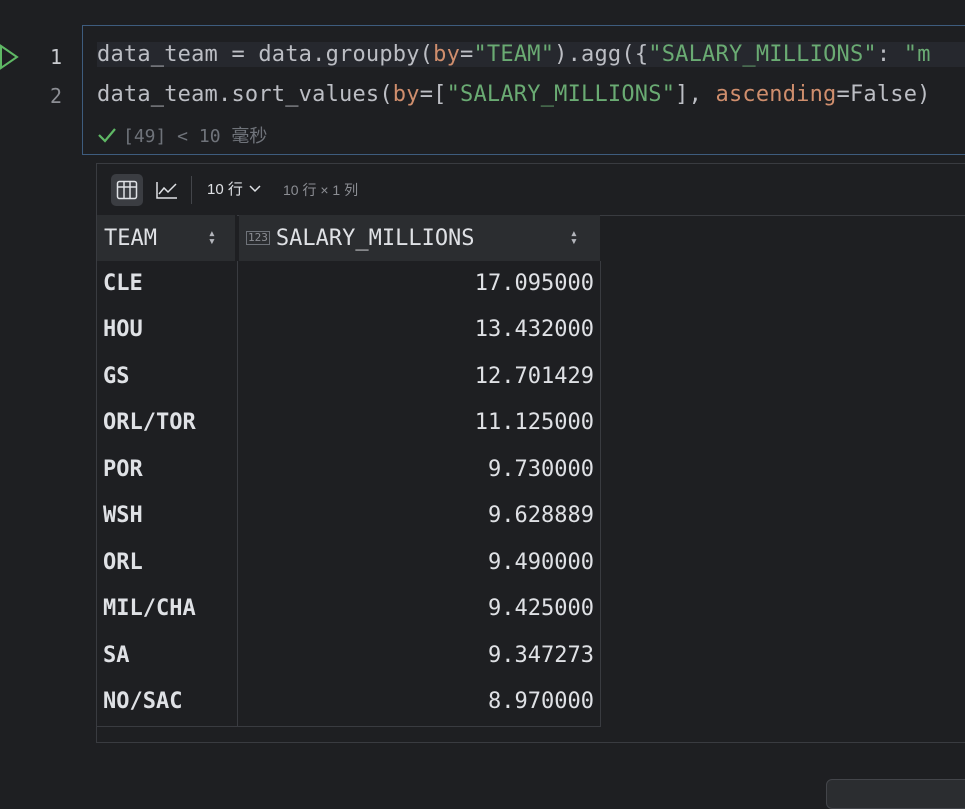 This screenshot has height=809, width=965. What do you see at coordinates (534, 283) in the screenshot?
I see `salary-cell: 17.095000` at bounding box center [534, 283].